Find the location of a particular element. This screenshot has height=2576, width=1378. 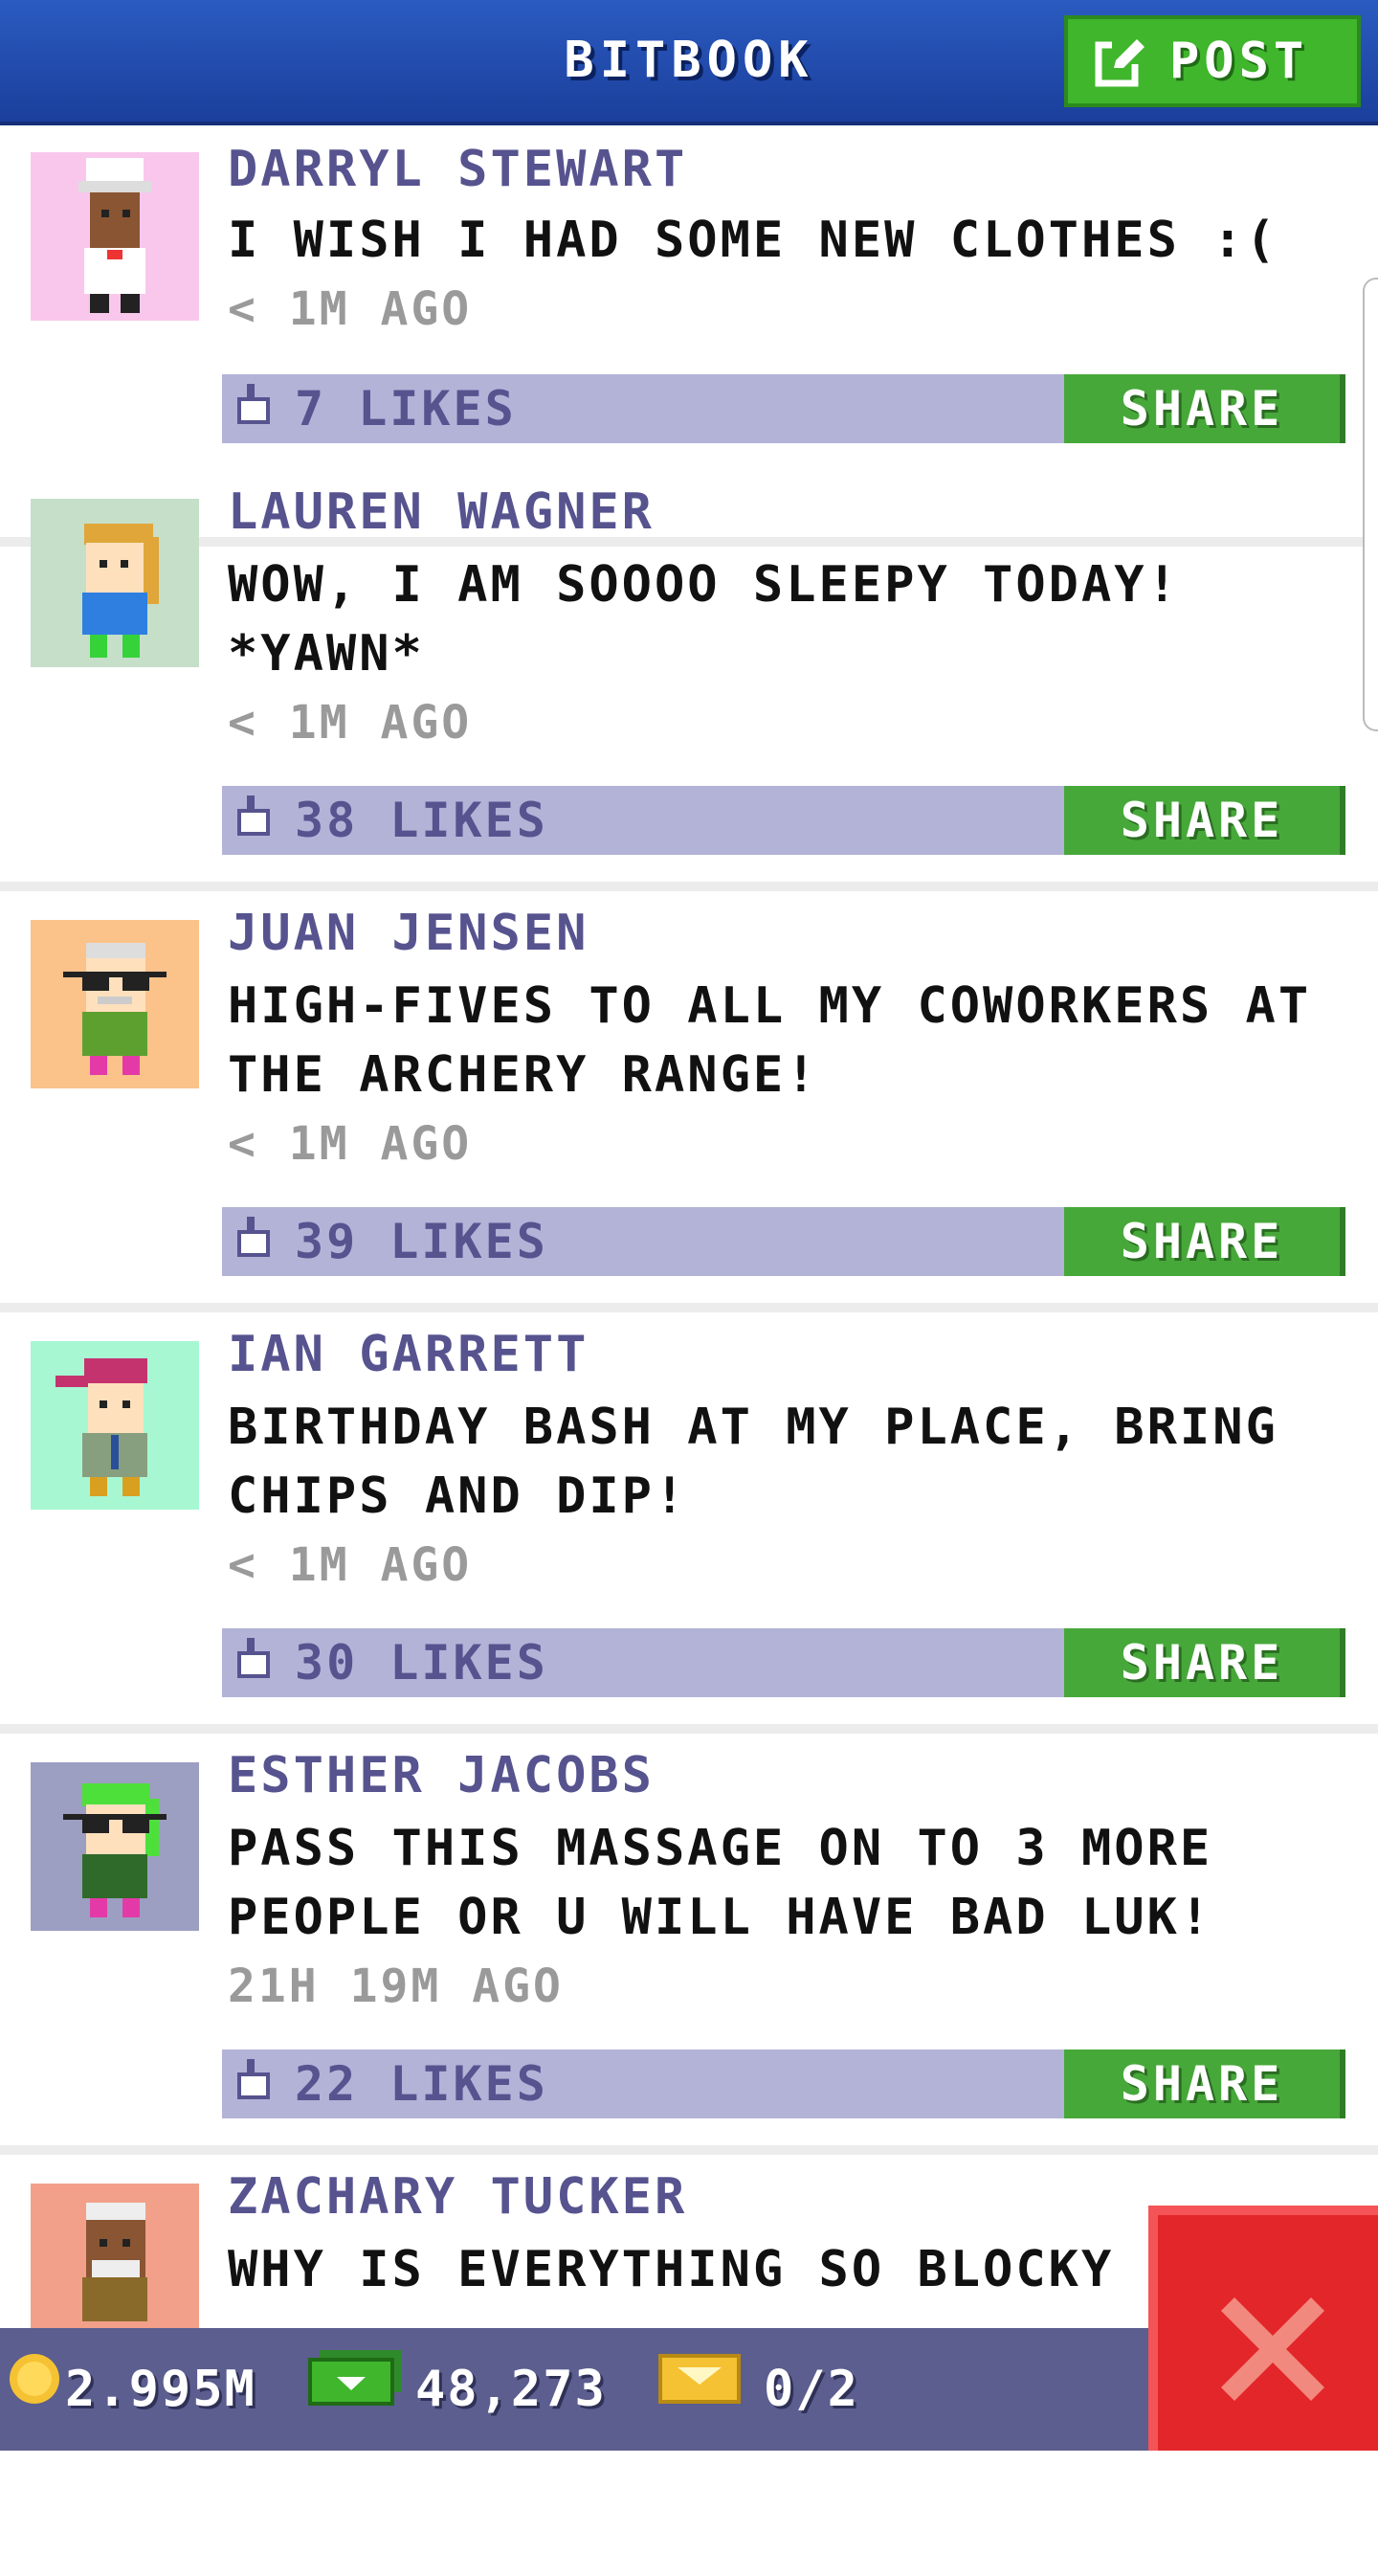

likes-bar: 39 LIKES SHARE is located at coordinates (784, 1241).